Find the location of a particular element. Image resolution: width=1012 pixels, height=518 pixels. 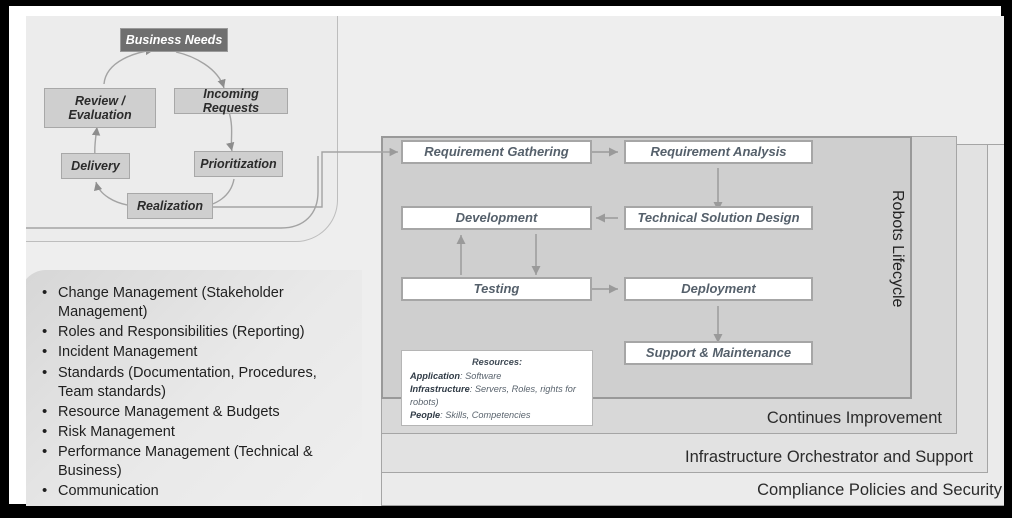

band-compliance-label: Compliance Policies and Security is located at coordinates (879, 490).